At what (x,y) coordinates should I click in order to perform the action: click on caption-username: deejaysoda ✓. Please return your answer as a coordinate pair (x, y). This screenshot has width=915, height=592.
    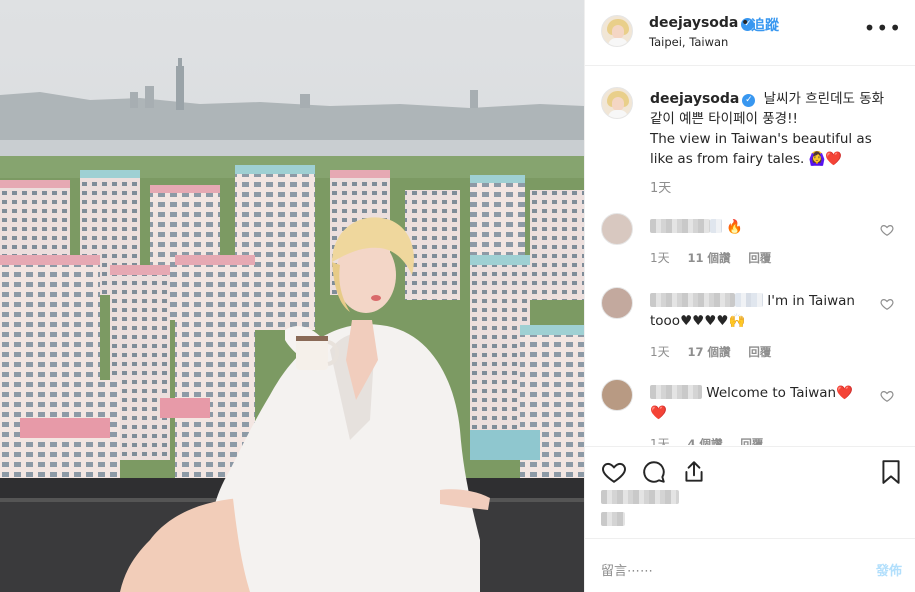
    Looking at the image, I should click on (703, 99).